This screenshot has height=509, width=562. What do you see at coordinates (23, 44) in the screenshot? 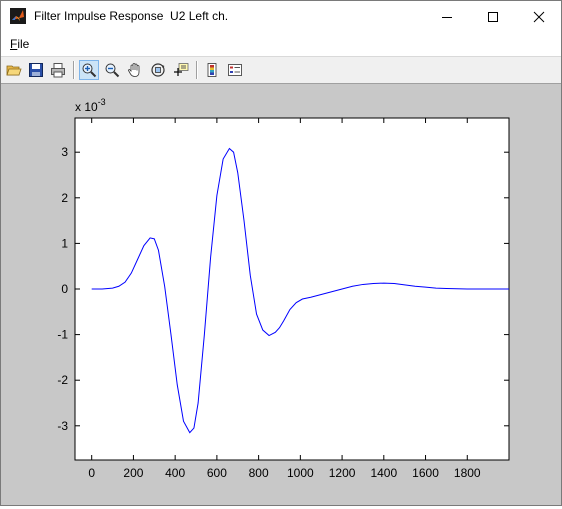
I see `menu-file-rest: ile` at bounding box center [23, 44].